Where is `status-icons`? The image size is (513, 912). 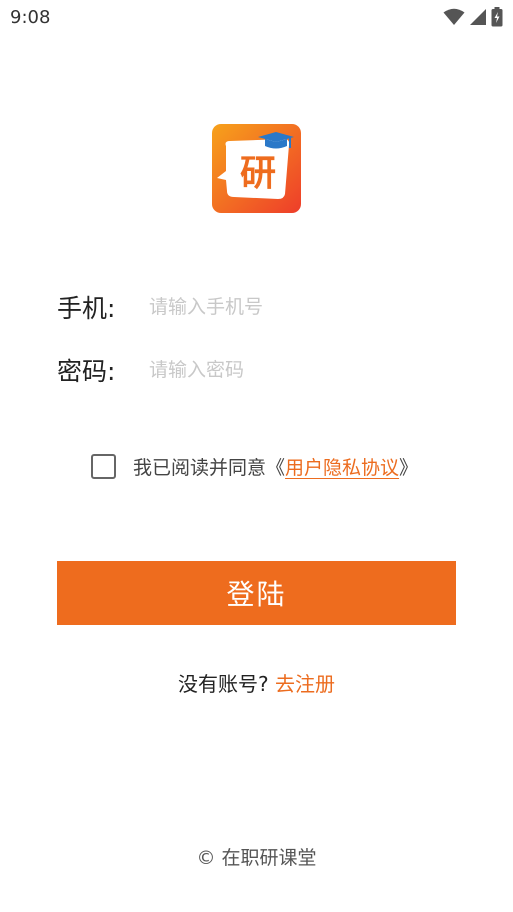
status-icons is located at coordinates (473, 17).